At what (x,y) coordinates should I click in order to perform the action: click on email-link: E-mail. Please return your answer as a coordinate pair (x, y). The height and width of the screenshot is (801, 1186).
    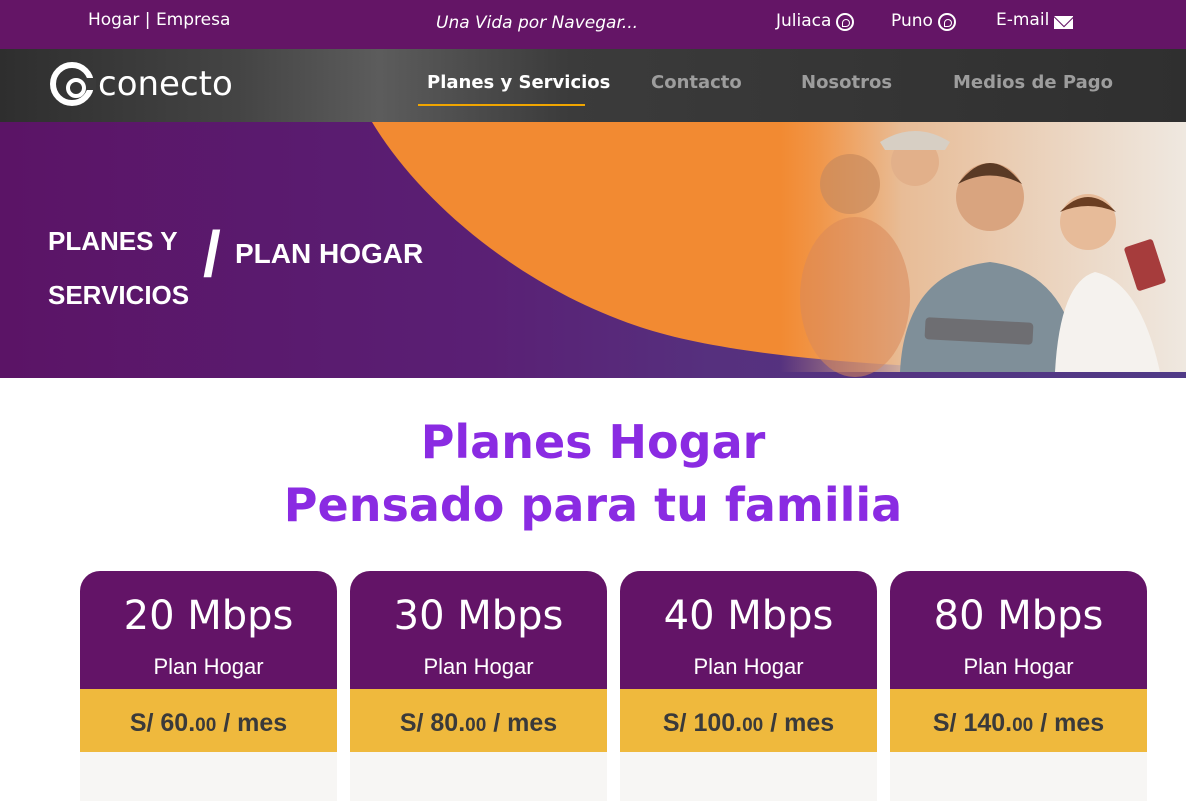
    Looking at the image, I should click on (1035, 20).